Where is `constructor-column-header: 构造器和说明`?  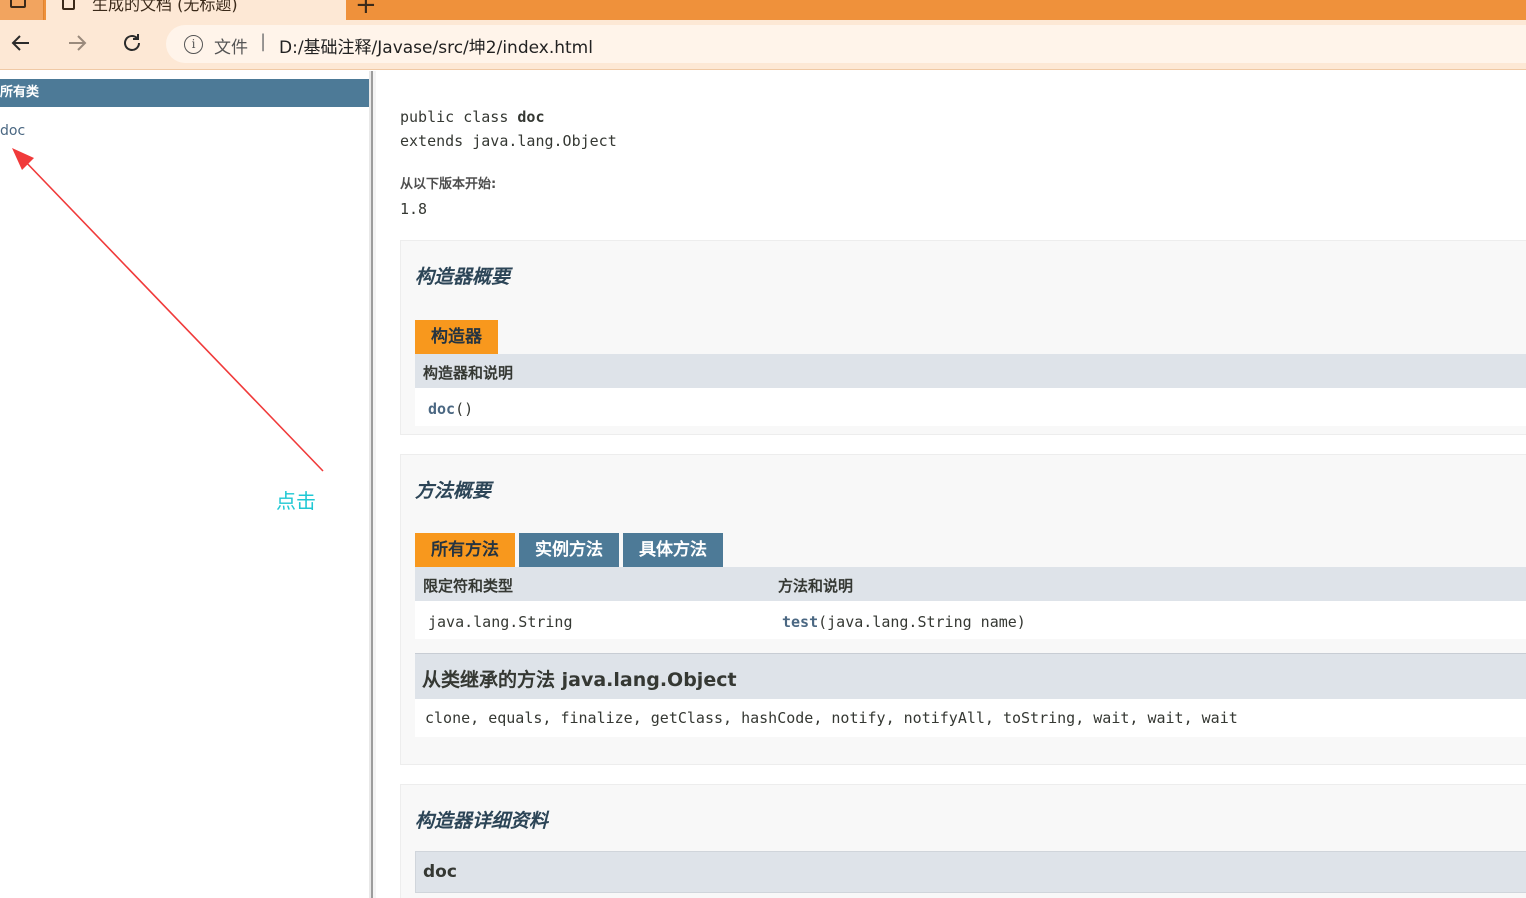 constructor-column-header: 构造器和说明 is located at coordinates (970, 371).